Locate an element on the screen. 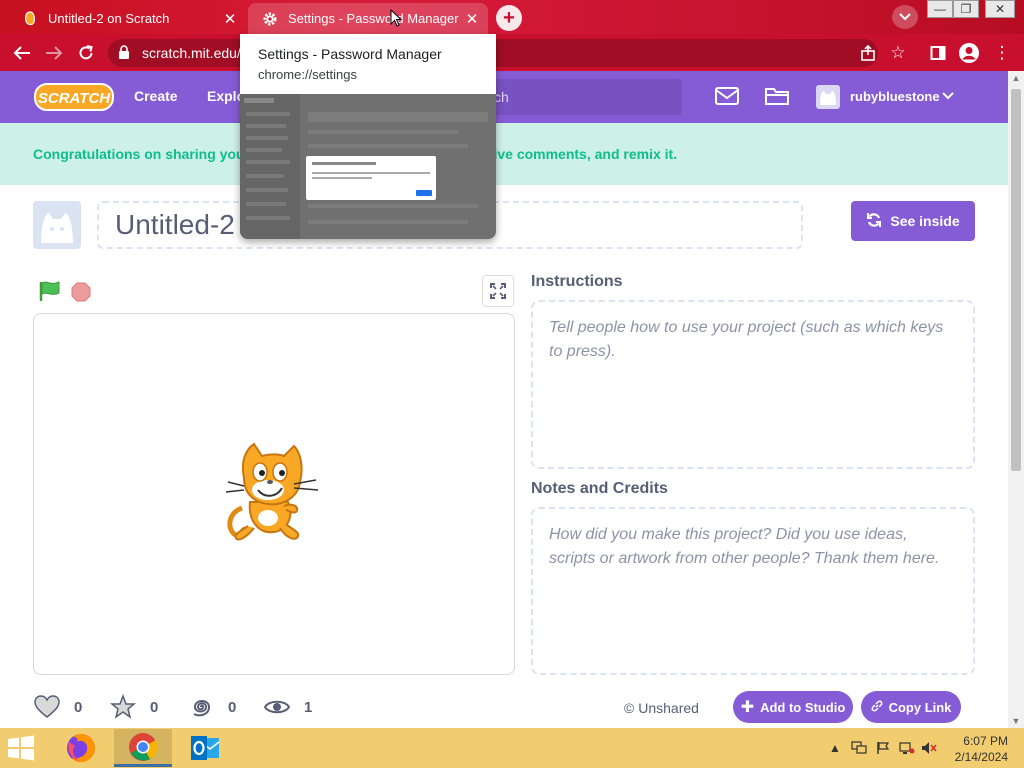 Image resolution: width=1024 pixels, height=768 pixels. favorite-stat: 0 is located at coordinates (134, 707).